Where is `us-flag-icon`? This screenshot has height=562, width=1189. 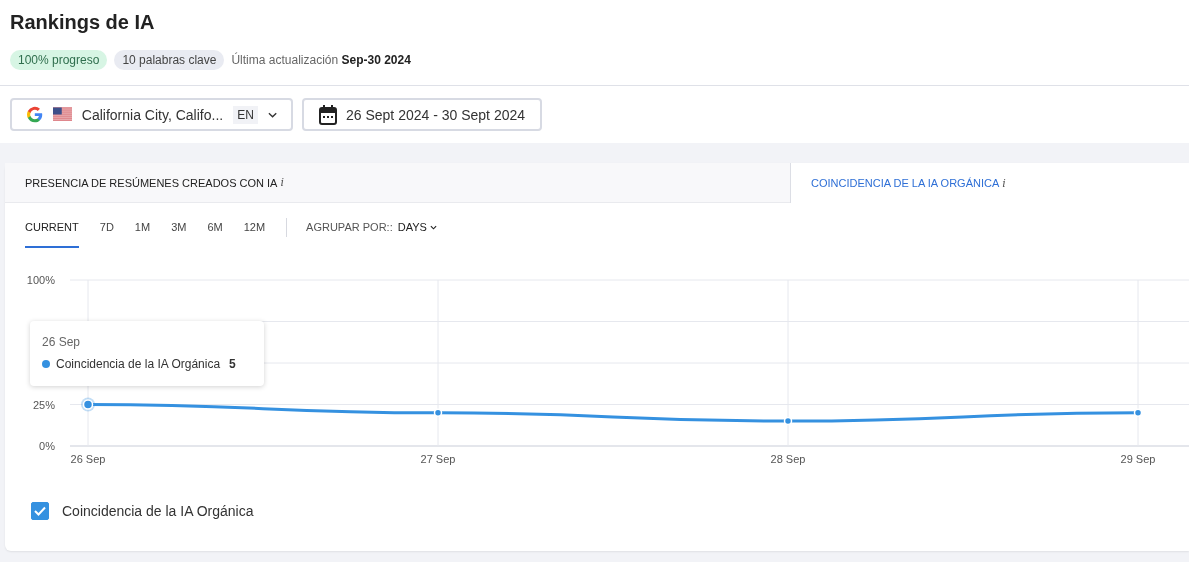 us-flag-icon is located at coordinates (62, 114).